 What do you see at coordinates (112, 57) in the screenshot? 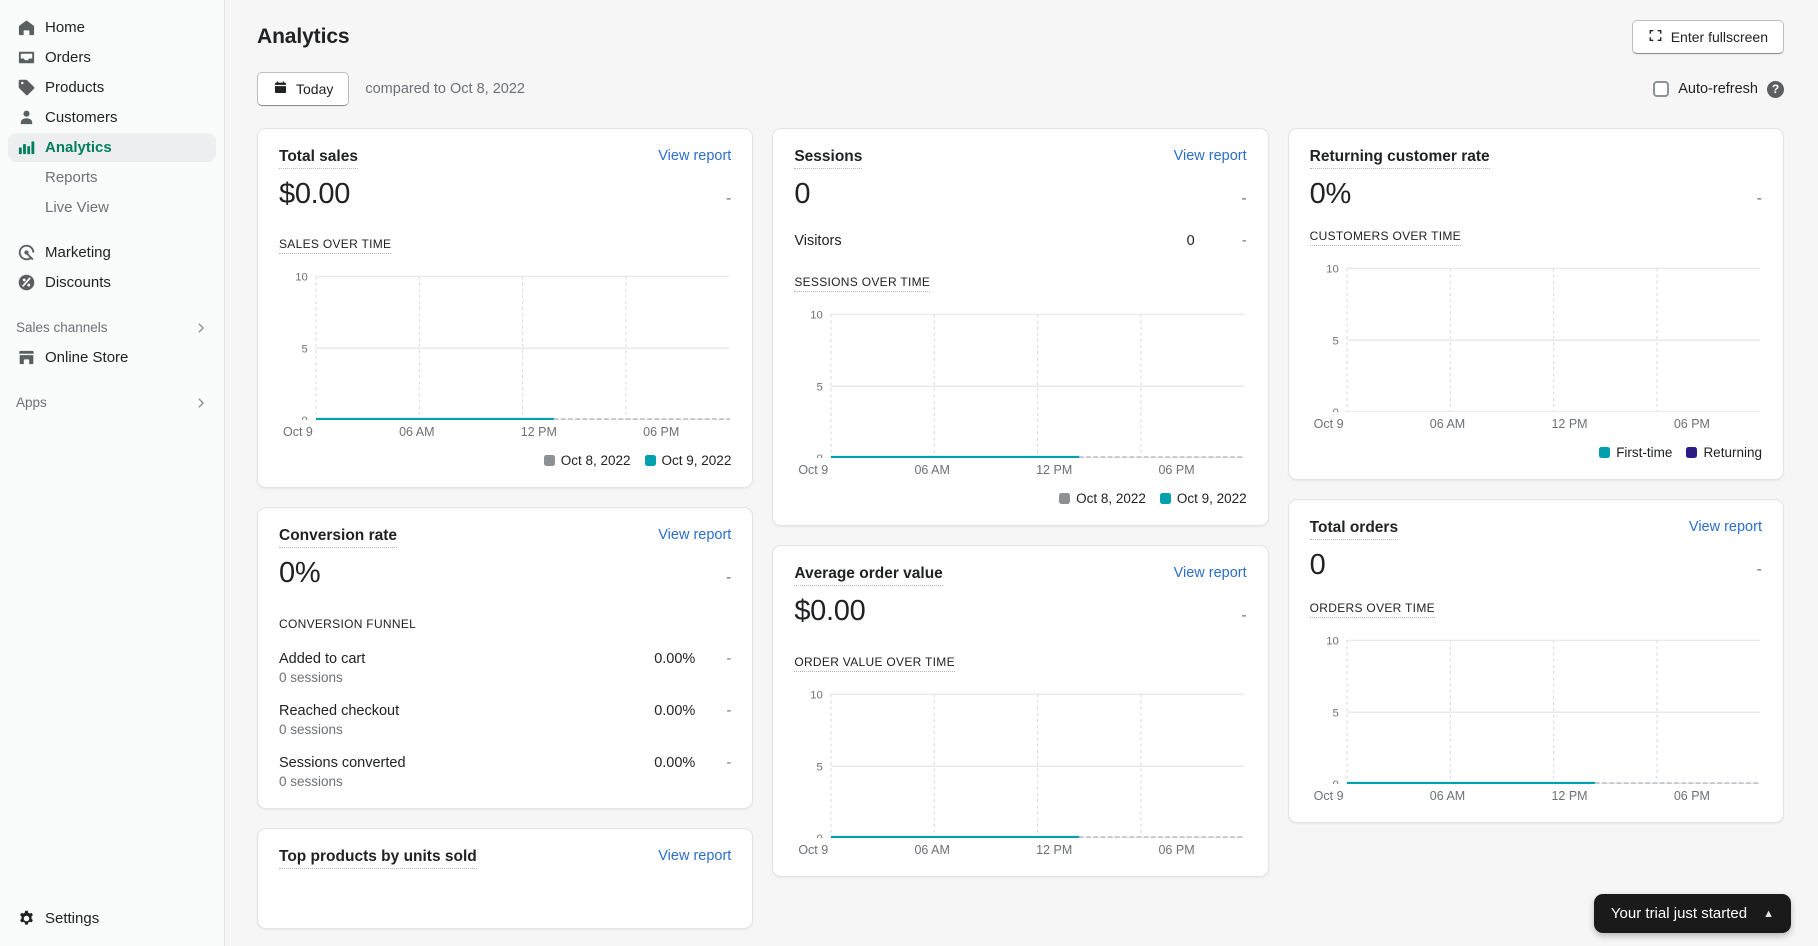
I see `sidebar-item-orders: Orders` at bounding box center [112, 57].